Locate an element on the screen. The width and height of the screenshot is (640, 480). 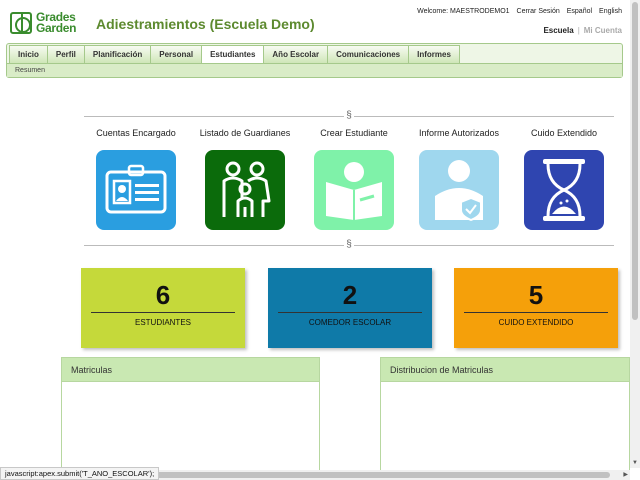
stat-value: 5 is located at coordinates (536, 295).